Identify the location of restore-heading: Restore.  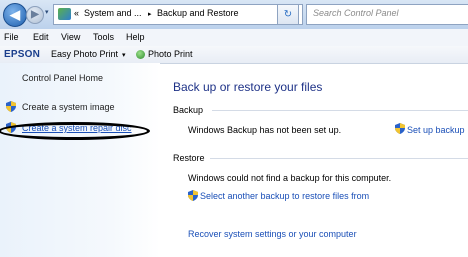
(189, 158).